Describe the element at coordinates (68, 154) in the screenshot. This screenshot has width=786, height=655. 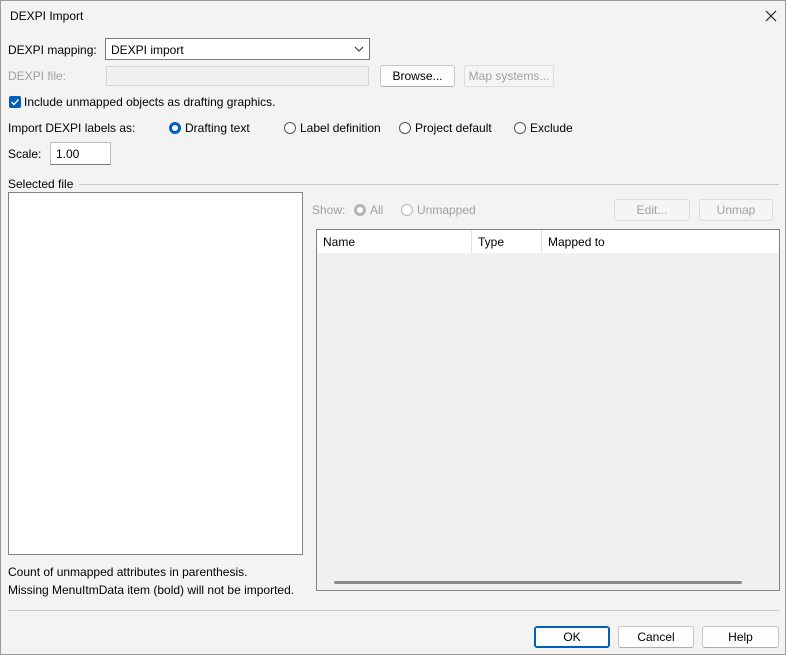
I see `scale-value: 1.00` at that location.